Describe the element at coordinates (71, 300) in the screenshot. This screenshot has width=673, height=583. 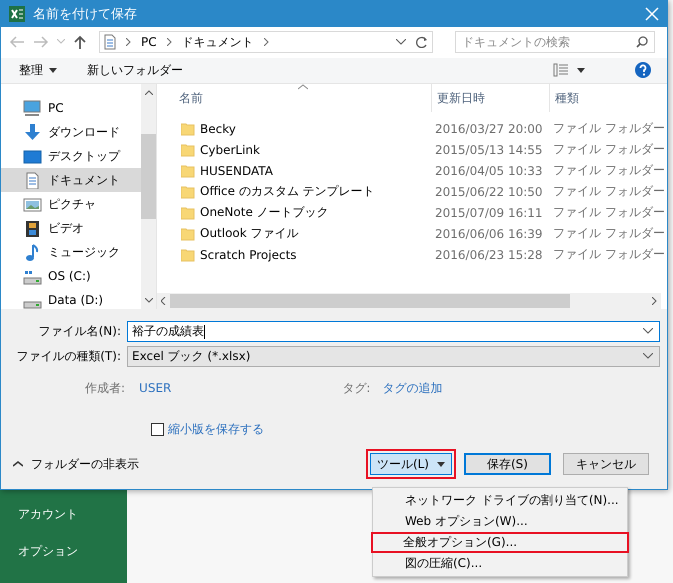
I see `sidebar-item: Data (D:)` at that location.